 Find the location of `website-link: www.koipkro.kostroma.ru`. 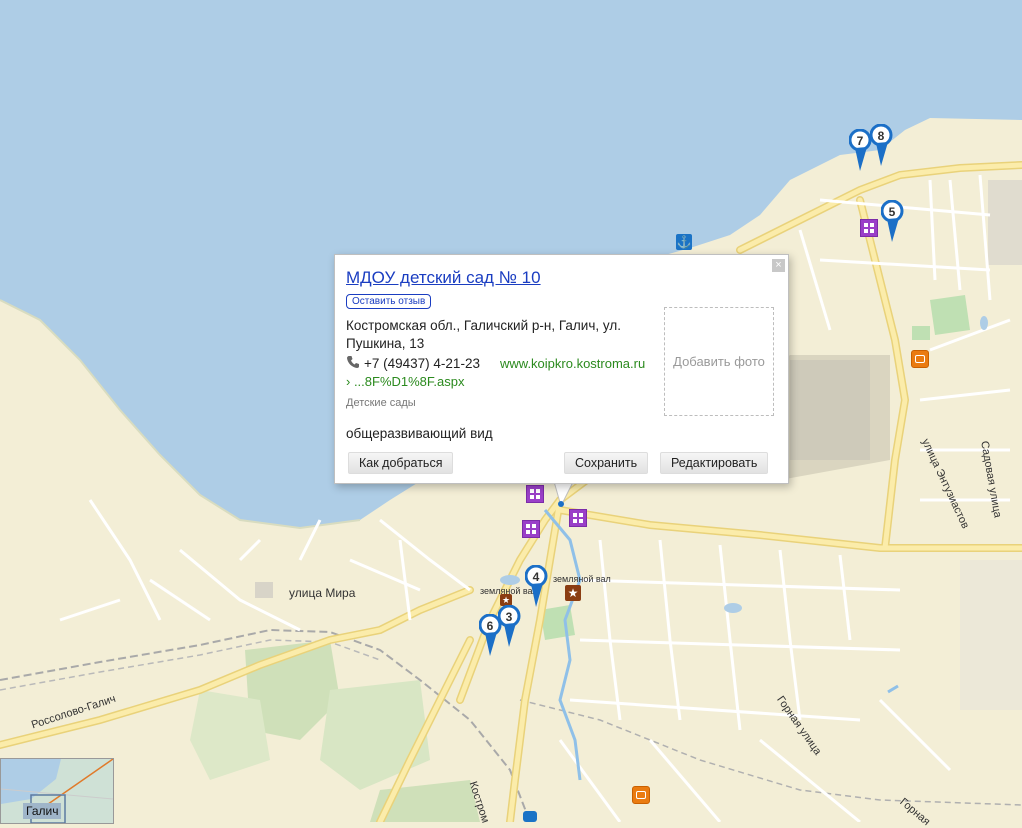

website-link: www.koipkro.kostroma.ru is located at coordinates (572, 363).